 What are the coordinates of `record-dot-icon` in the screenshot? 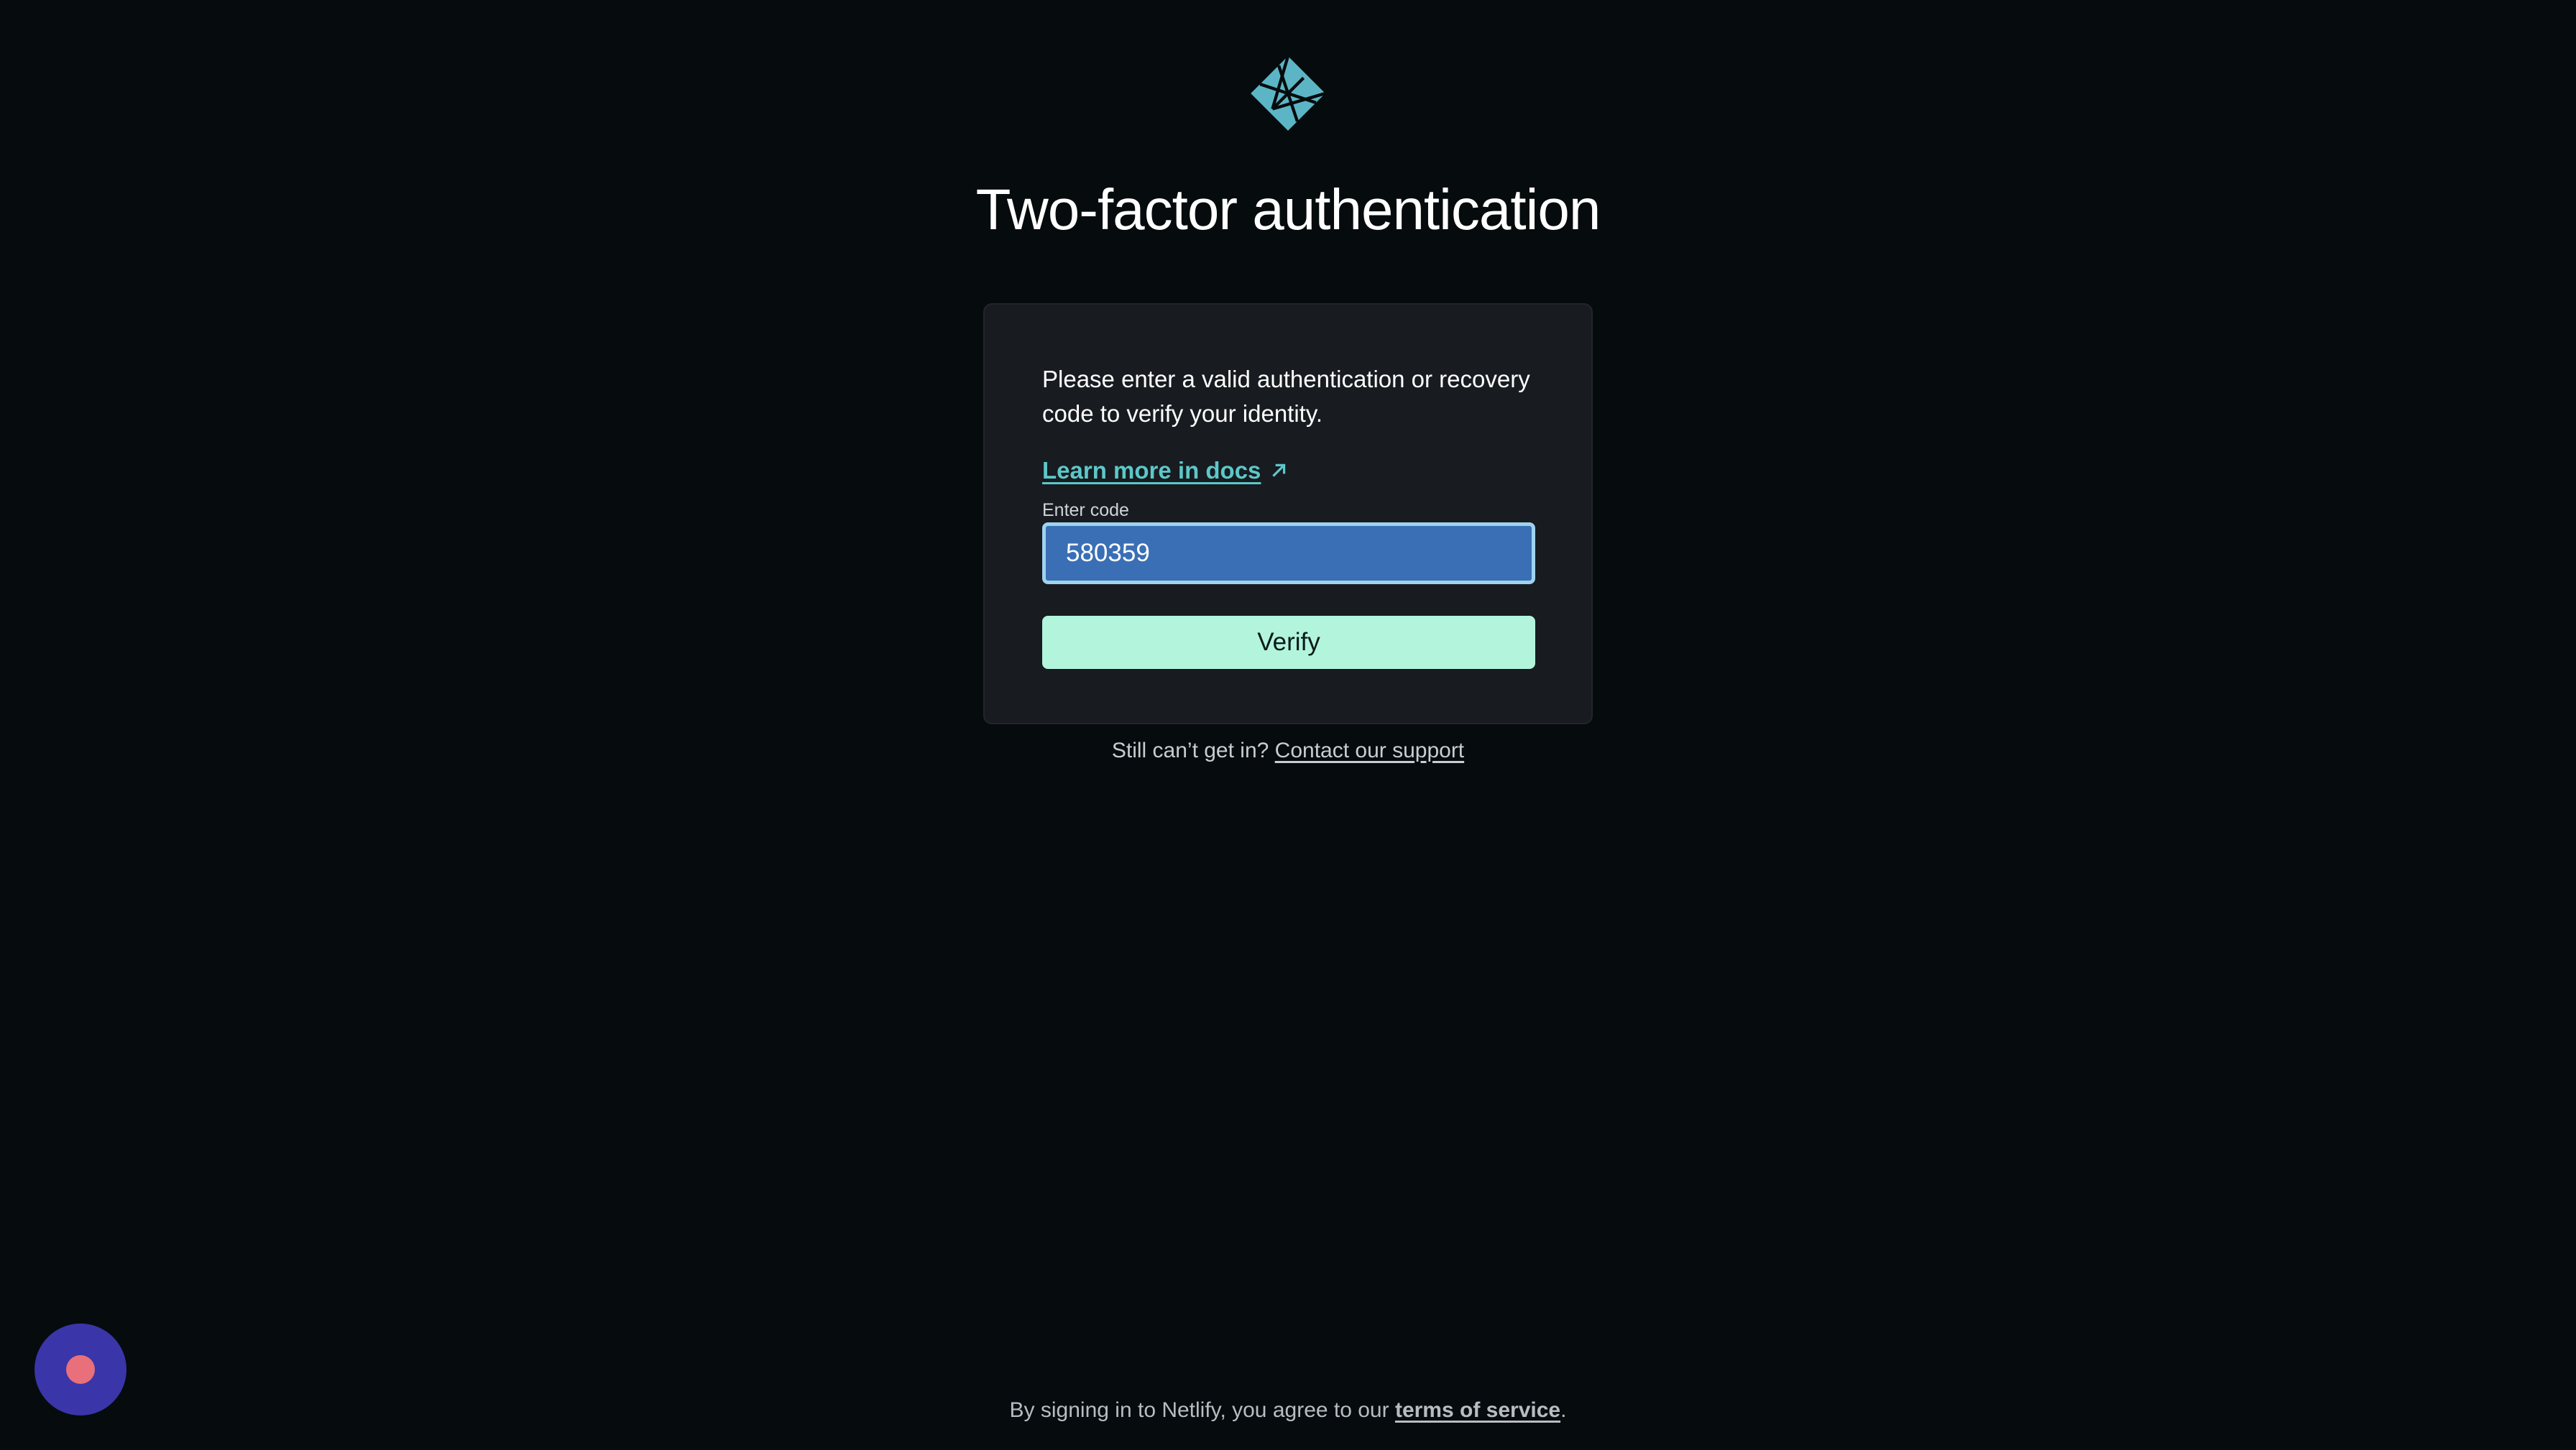 It's located at (80, 1369).